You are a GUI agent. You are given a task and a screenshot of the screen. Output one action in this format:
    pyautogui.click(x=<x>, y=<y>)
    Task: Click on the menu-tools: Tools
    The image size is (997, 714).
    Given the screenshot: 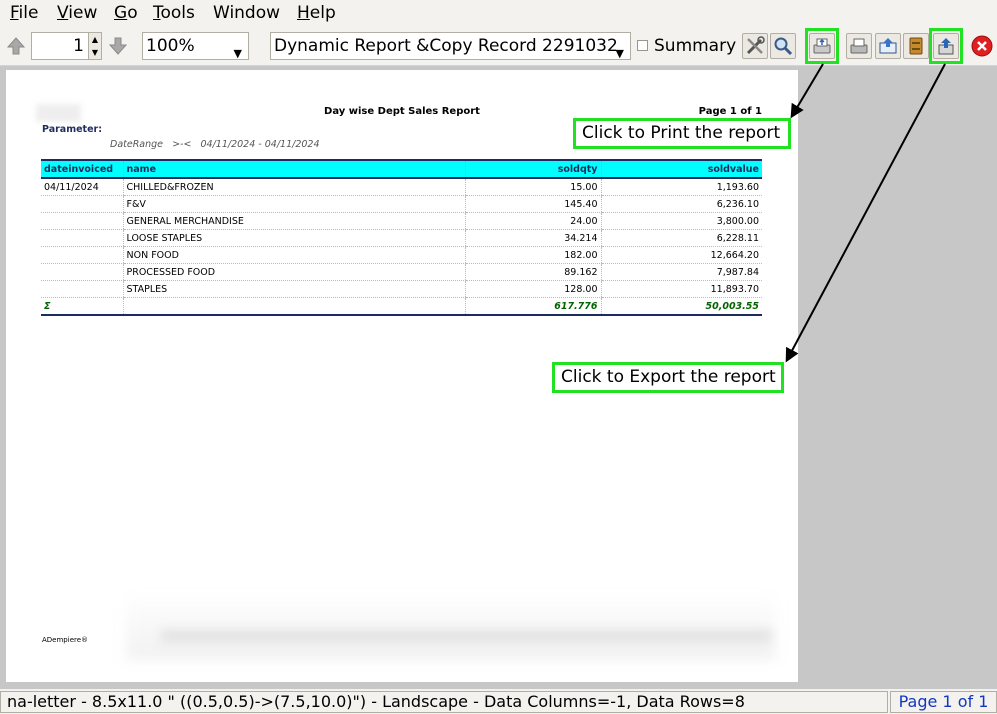 What is the action you would take?
    pyautogui.click(x=174, y=13)
    